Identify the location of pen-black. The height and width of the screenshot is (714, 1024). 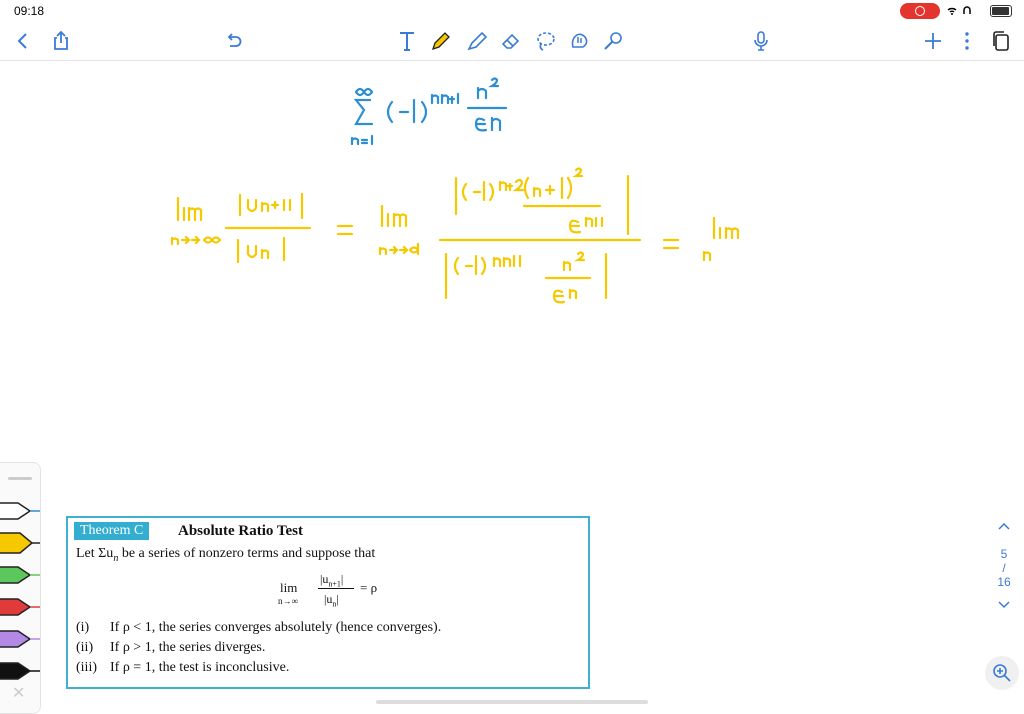
(20, 671).